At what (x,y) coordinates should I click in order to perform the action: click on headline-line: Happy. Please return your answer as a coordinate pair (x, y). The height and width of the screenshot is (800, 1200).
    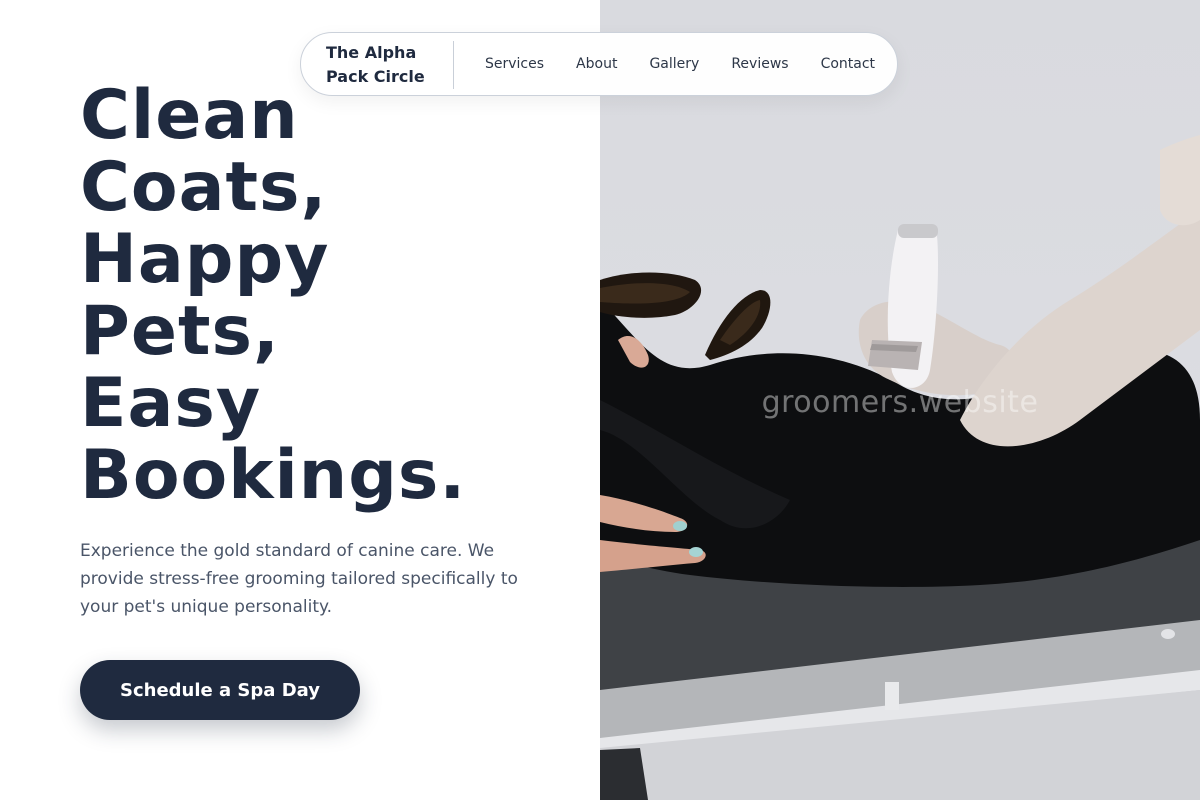
    Looking at the image, I should click on (205, 259).